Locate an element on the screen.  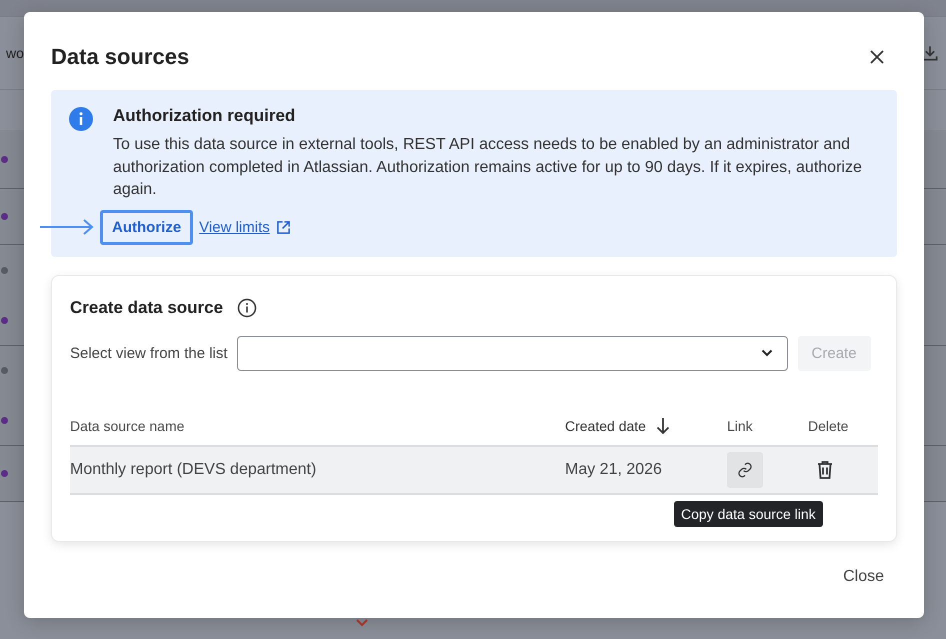
link-icon is located at coordinates (745, 470).